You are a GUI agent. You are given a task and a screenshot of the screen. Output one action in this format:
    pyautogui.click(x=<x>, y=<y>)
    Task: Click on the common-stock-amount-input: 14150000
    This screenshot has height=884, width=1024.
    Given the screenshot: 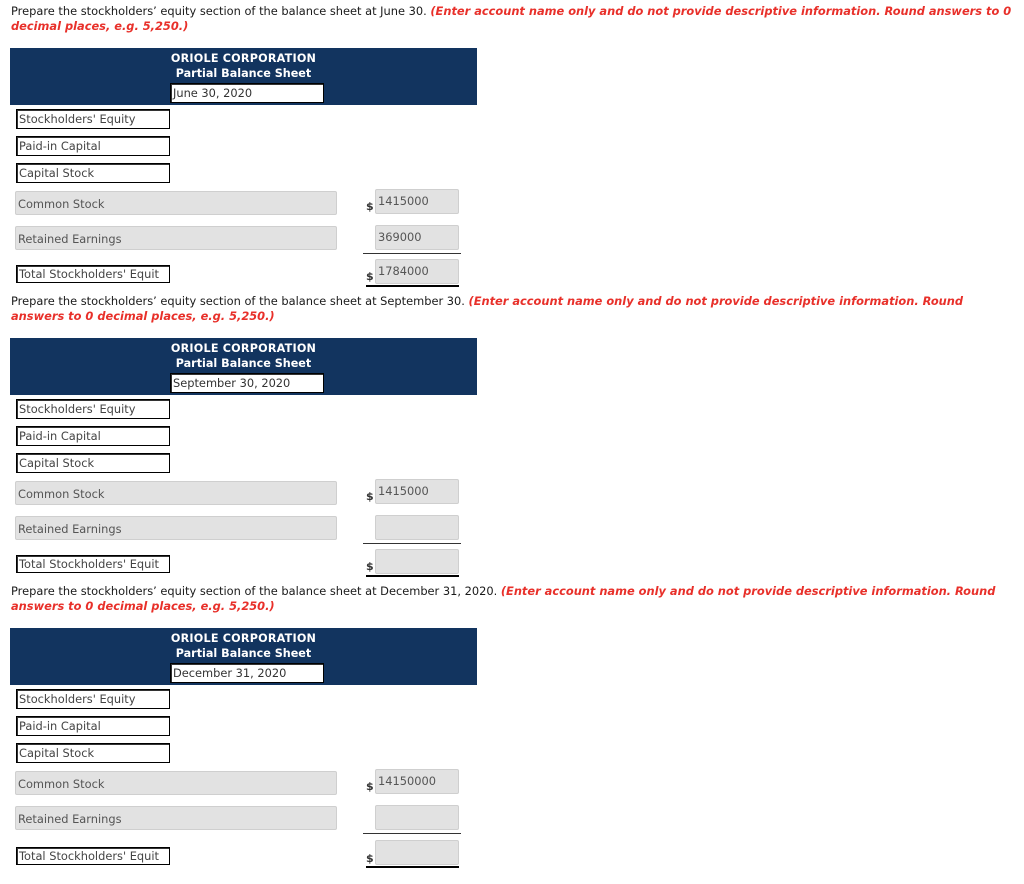 What is the action you would take?
    pyautogui.click(x=417, y=781)
    